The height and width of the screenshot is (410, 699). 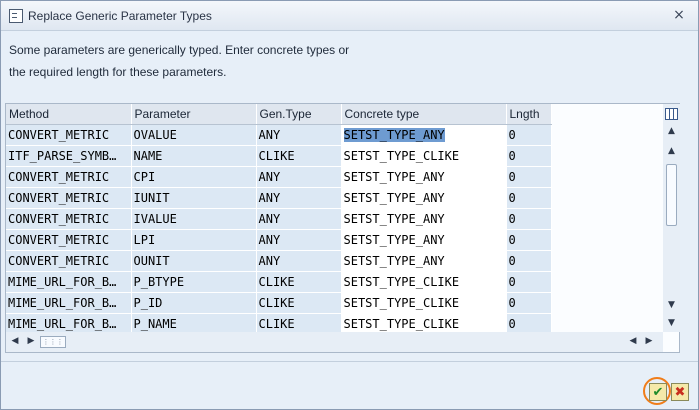 I want to click on column-header-method: Method, so click(x=69, y=114).